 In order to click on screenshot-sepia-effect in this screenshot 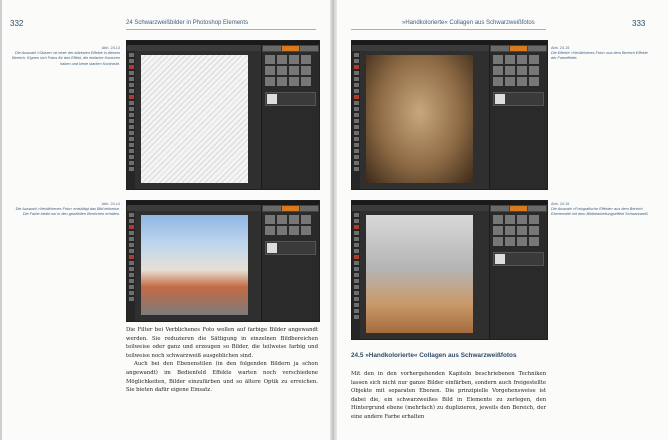, I will do `click(449, 115)`.